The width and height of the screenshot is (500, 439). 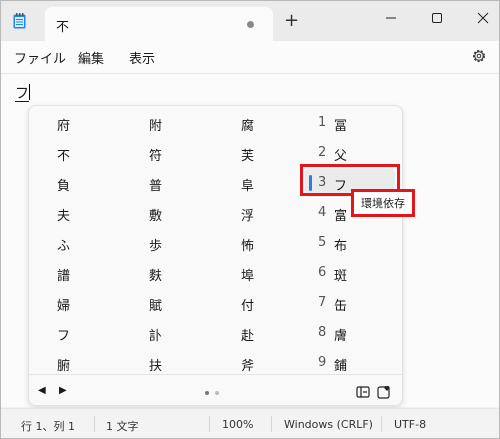 What do you see at coordinates (322, 272) in the screenshot?
I see `candidate-number: 6` at bounding box center [322, 272].